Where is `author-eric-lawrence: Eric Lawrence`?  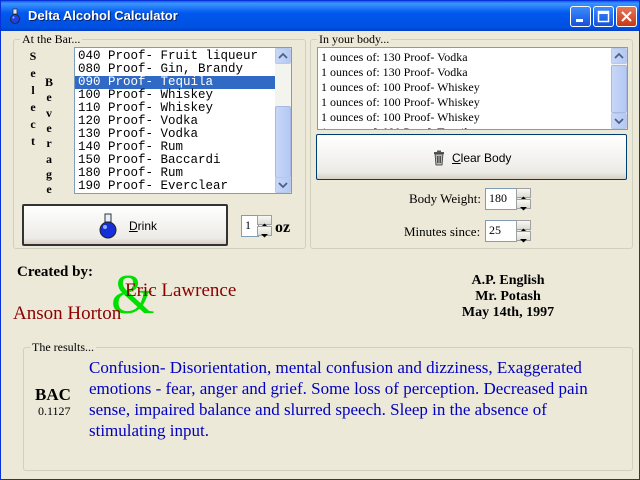
author-eric-lawrence: Eric Lawrence is located at coordinates (181, 290).